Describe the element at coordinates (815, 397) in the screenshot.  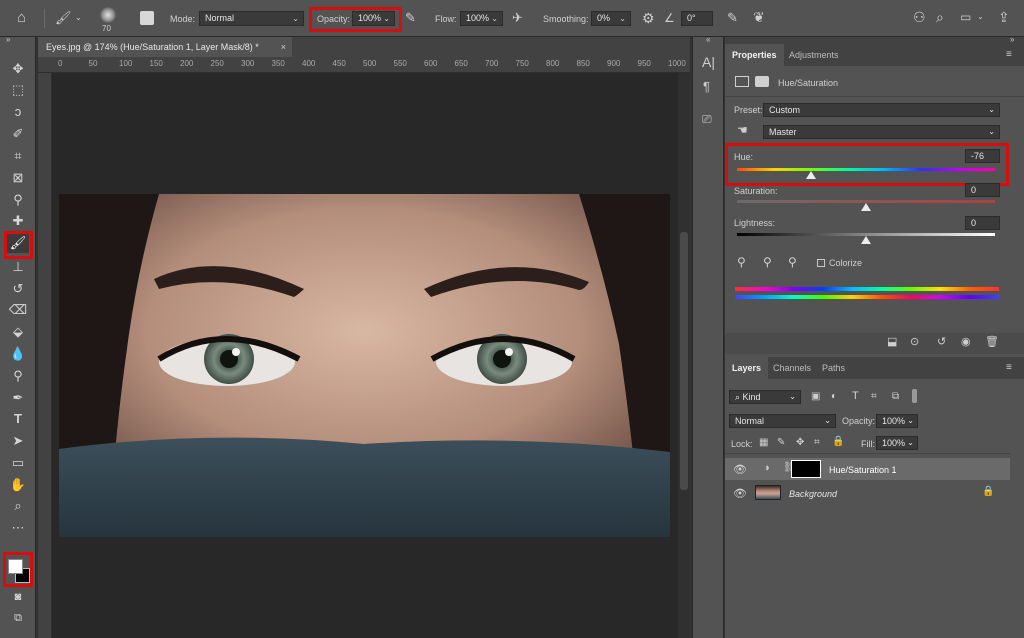
I see `filter-pixel-icon: ▣` at that location.